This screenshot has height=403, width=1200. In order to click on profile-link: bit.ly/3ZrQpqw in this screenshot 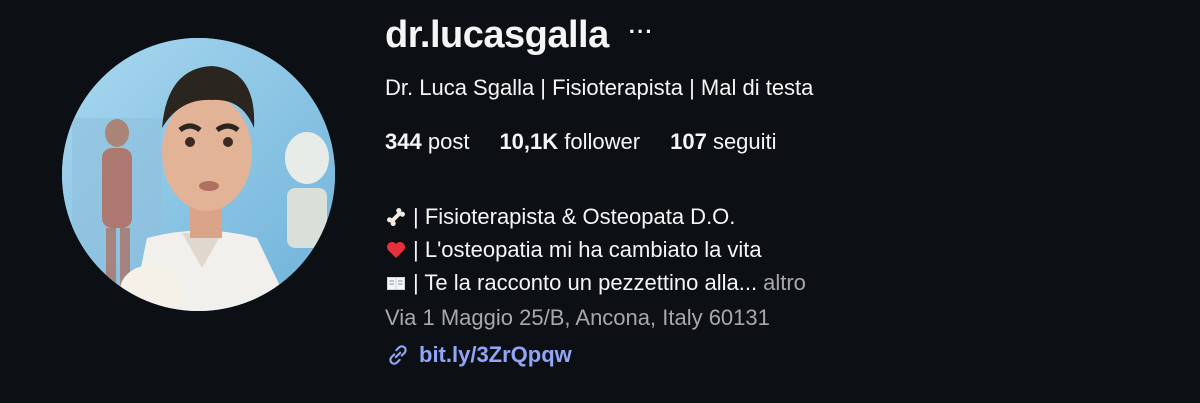, I will do `click(478, 355)`.